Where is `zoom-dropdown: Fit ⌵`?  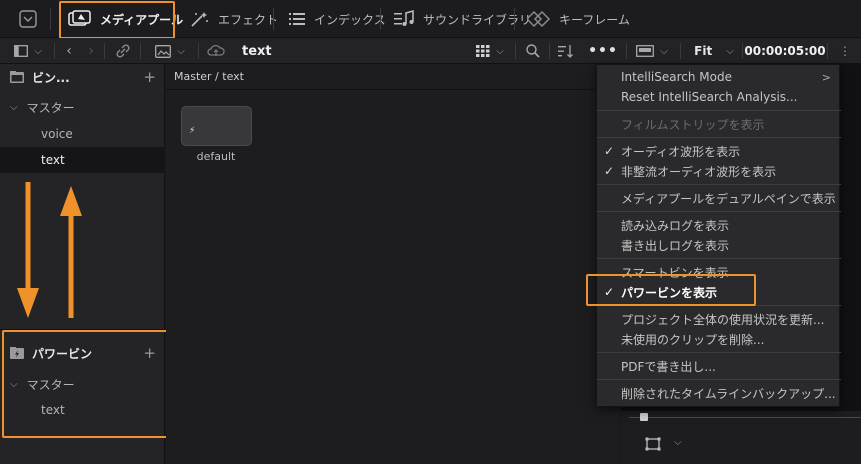 zoom-dropdown: Fit ⌵ is located at coordinates (714, 51).